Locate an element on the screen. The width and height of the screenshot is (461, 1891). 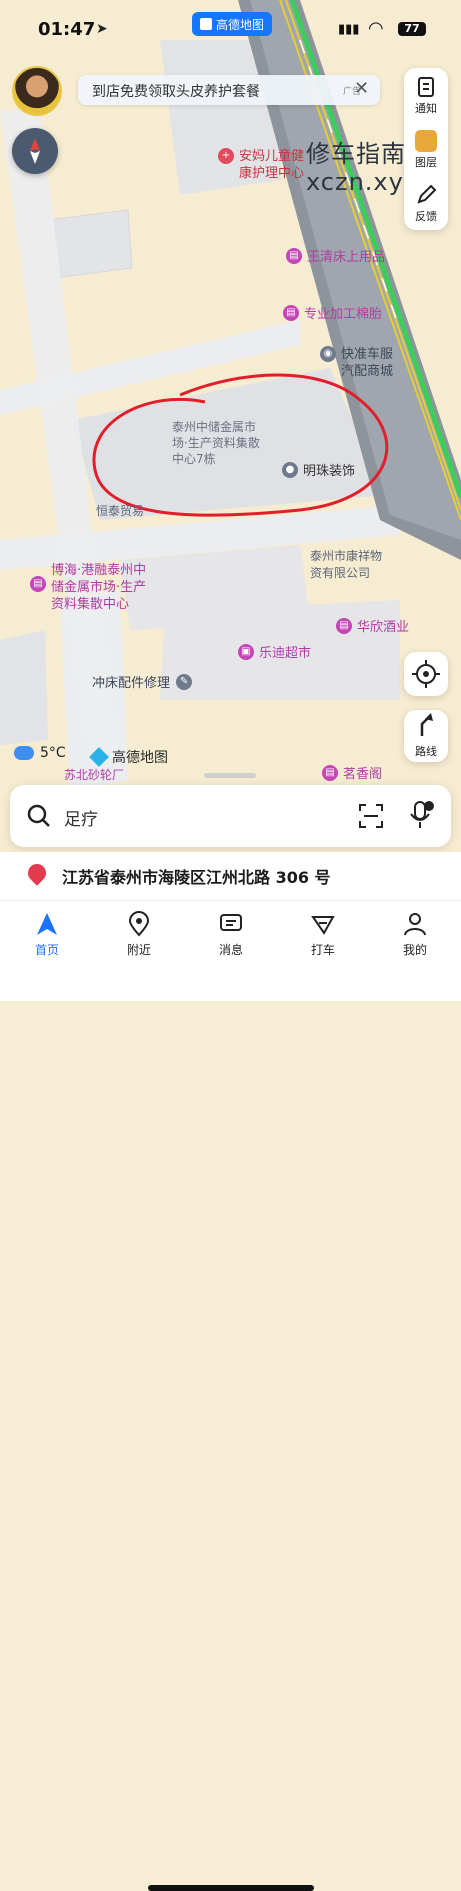
tab-taxi: 打车 is located at coordinates (323, 934).